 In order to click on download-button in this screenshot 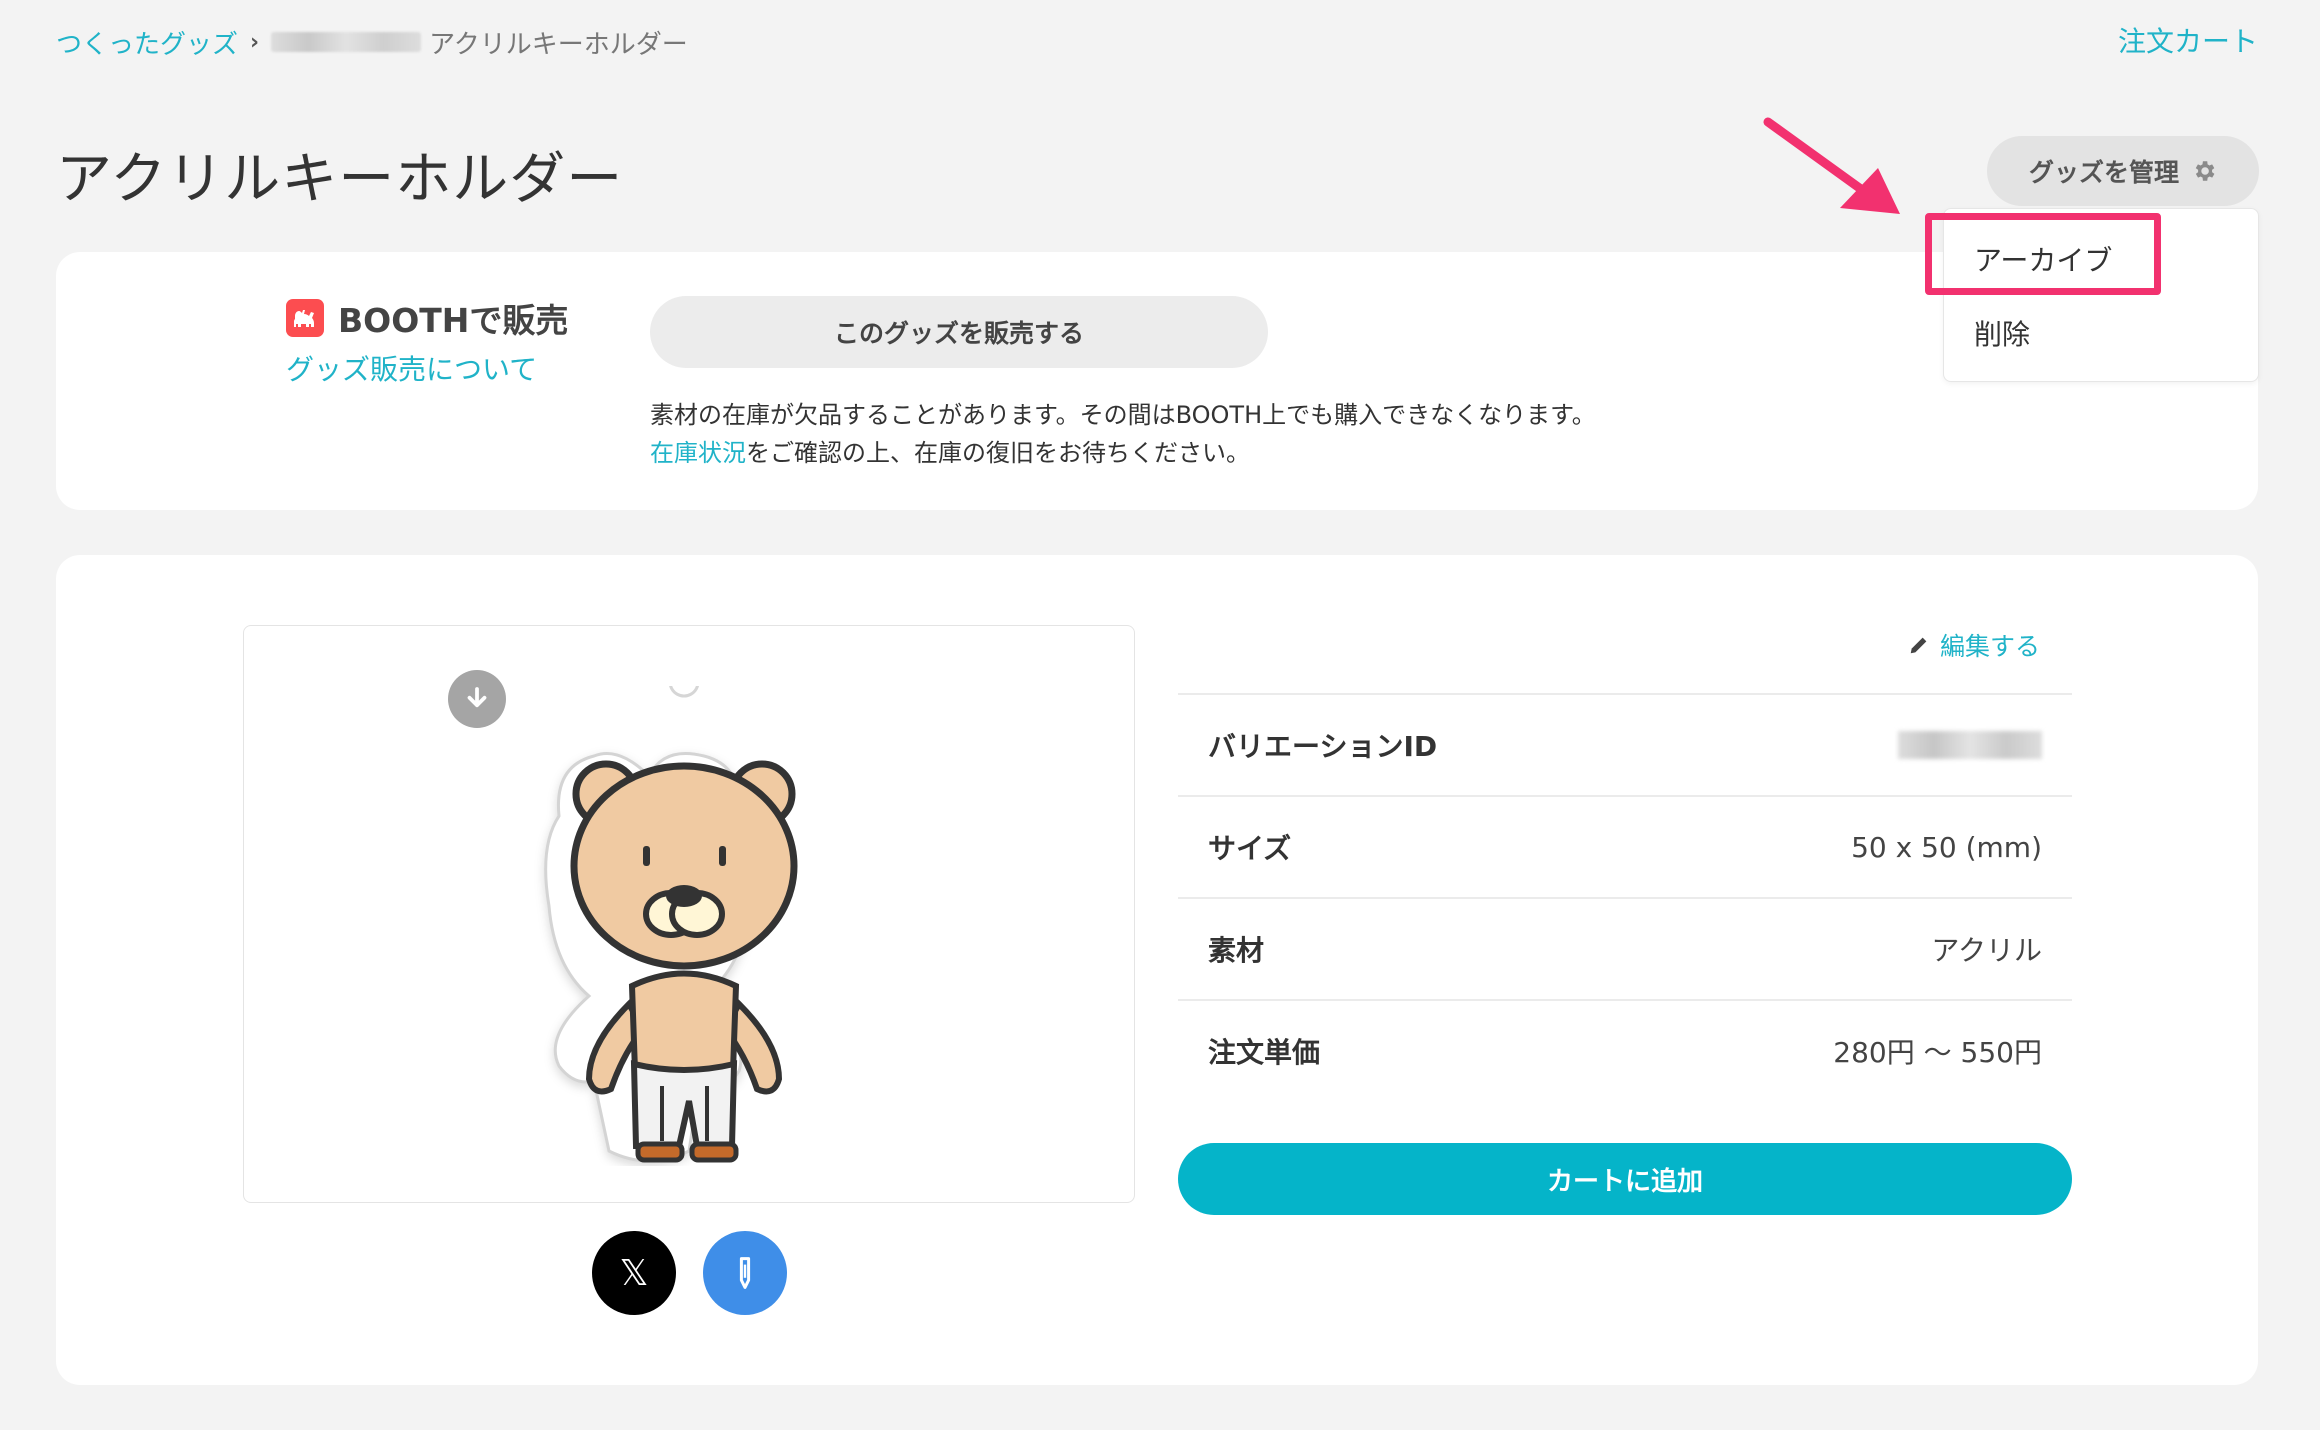, I will do `click(477, 699)`.